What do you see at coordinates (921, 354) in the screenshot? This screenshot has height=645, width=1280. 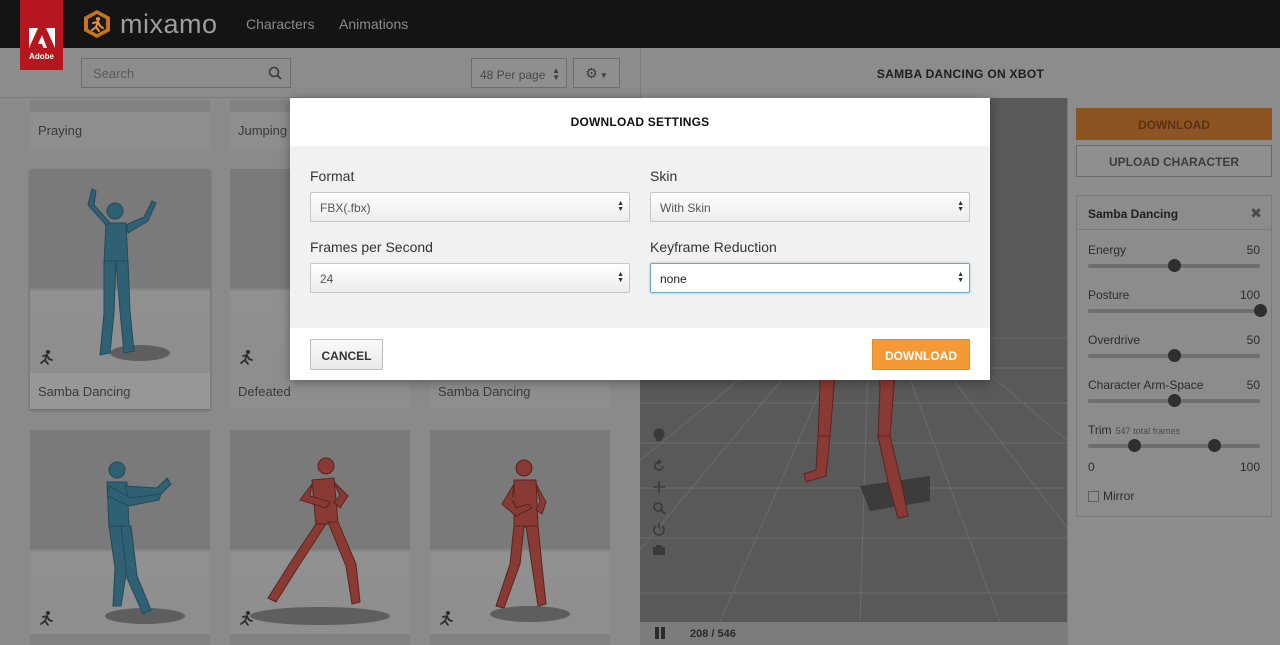 I see `download-confirm-button: DOWNLOAD` at bounding box center [921, 354].